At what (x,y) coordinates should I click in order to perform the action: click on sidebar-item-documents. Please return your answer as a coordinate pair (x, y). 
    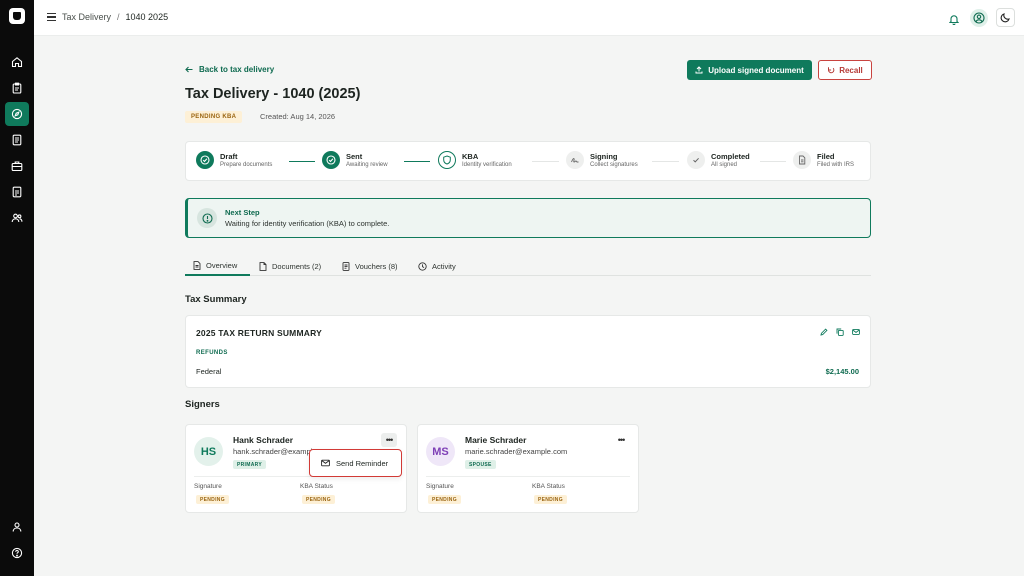
    Looking at the image, I should click on (17, 140).